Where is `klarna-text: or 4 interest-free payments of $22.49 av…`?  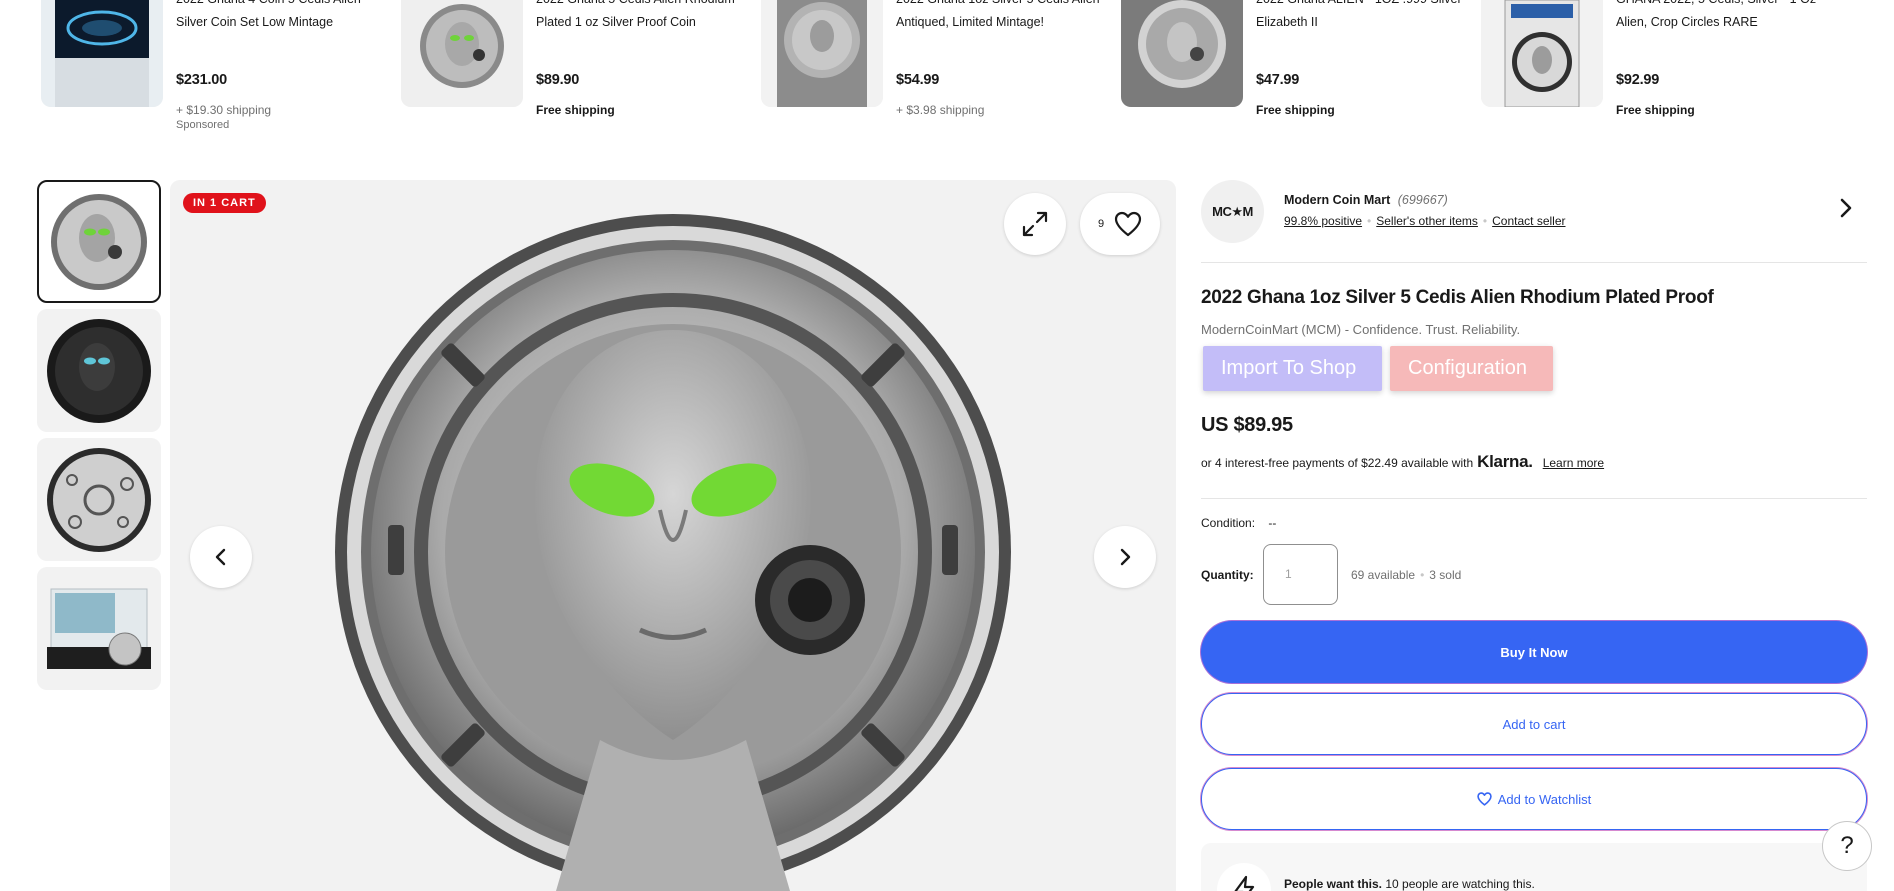
klarna-text: or 4 interest-free payments of $22.49 av… is located at coordinates (1337, 463).